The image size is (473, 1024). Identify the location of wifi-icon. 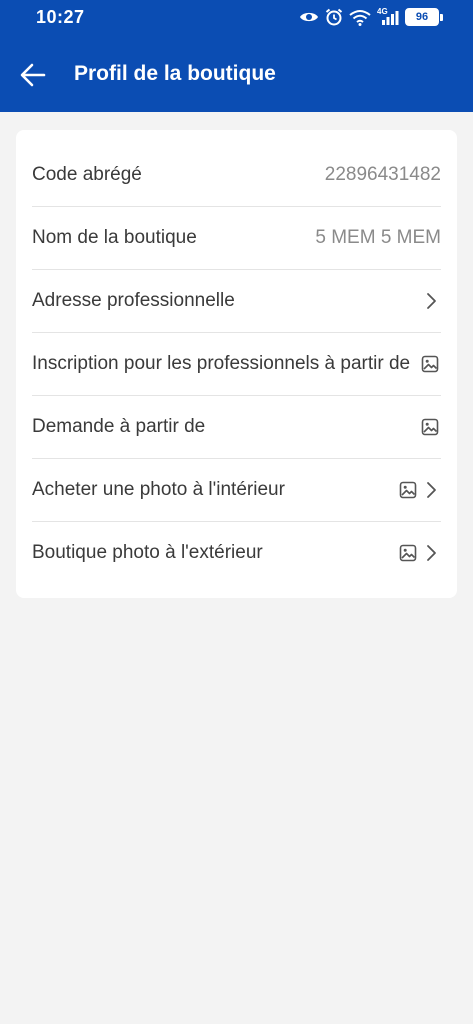
(360, 17).